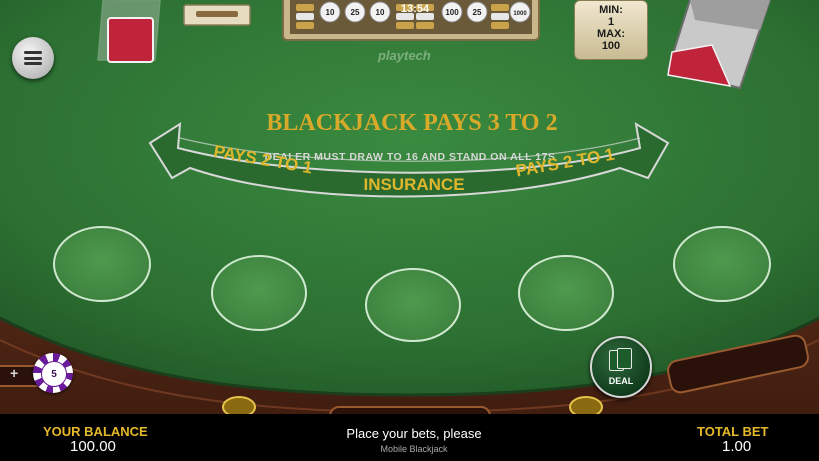 The image size is (819, 461). I want to click on chip-value: 5, so click(54, 374).